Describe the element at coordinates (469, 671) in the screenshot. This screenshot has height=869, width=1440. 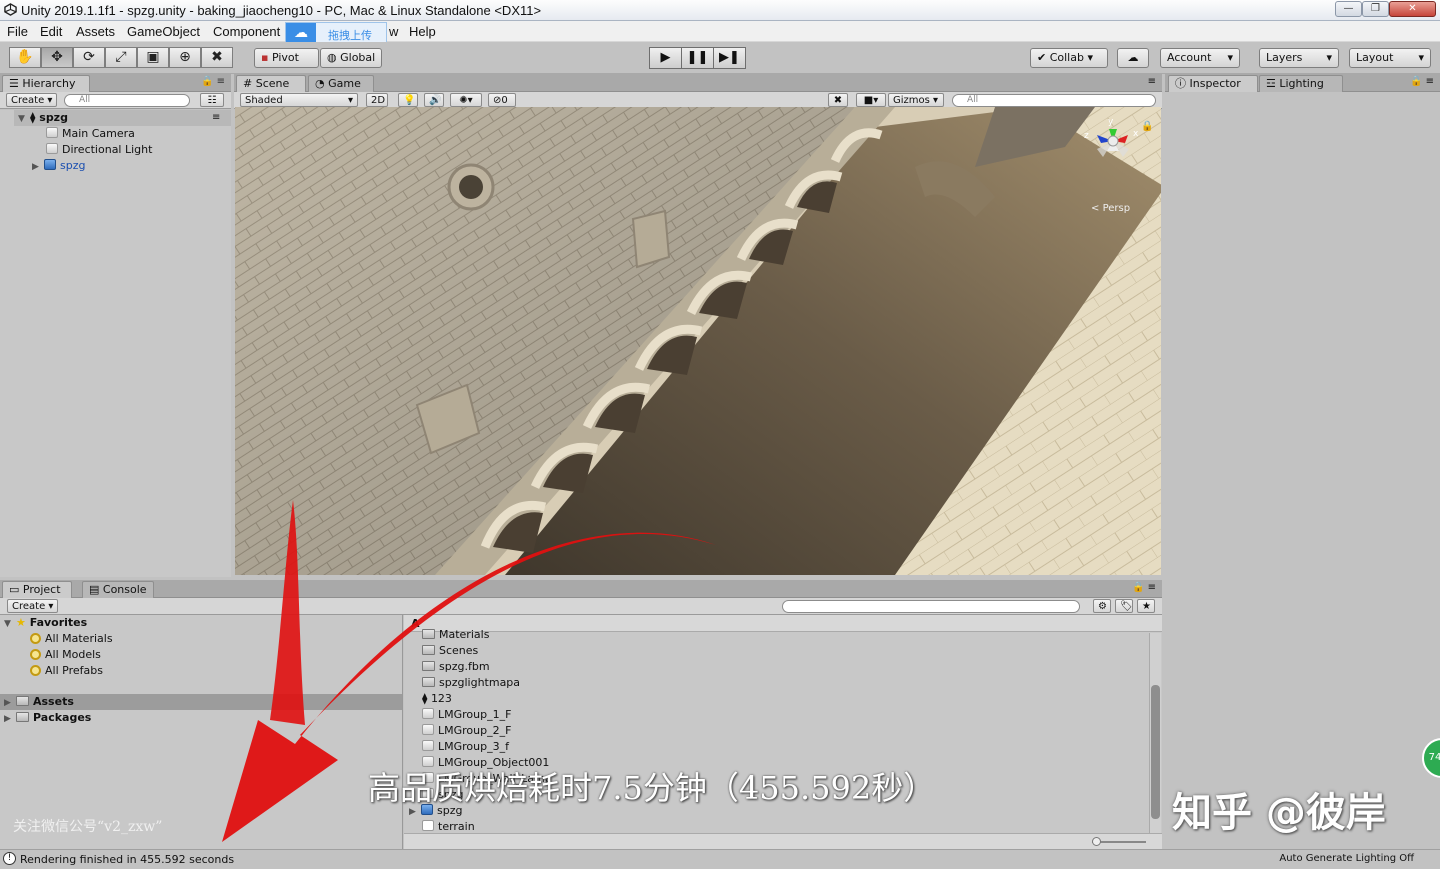
I see `red-arrow-annotation` at that location.